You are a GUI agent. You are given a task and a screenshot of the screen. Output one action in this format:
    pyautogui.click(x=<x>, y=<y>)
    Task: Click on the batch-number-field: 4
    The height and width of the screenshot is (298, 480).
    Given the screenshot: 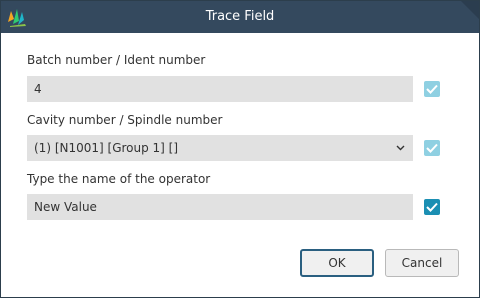 What is the action you would take?
    pyautogui.click(x=220, y=89)
    